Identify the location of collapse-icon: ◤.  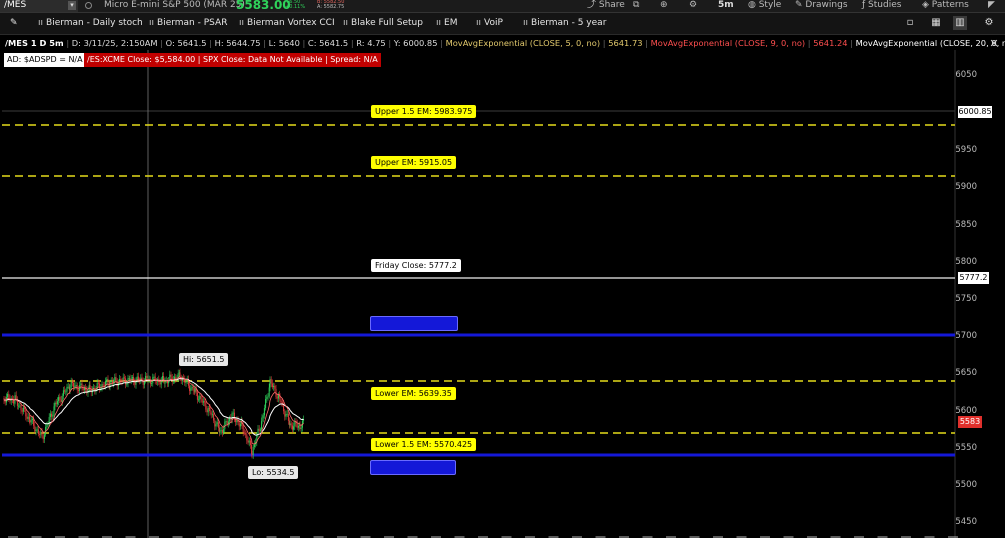
(991, 5).